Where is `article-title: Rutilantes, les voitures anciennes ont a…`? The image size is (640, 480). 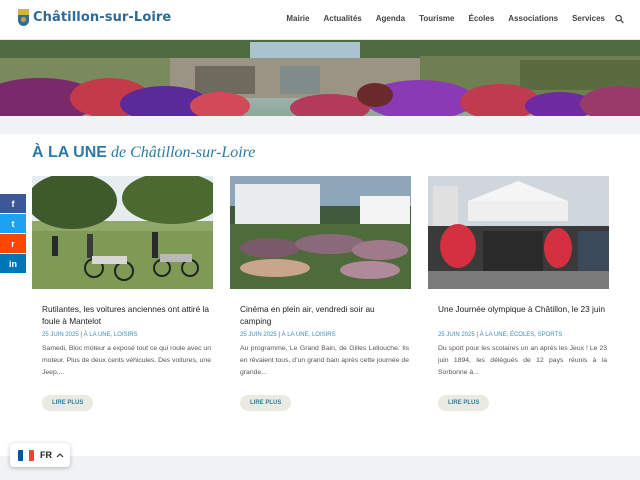 article-title: Rutilantes, les voitures anciennes ont a… is located at coordinates (122, 315).